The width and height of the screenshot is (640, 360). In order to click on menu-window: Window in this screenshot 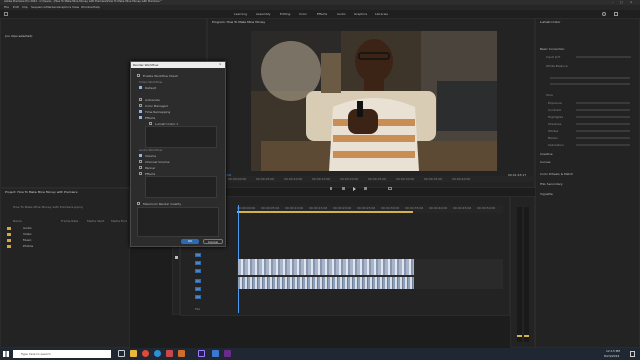, I will do `click(87, 7)`.